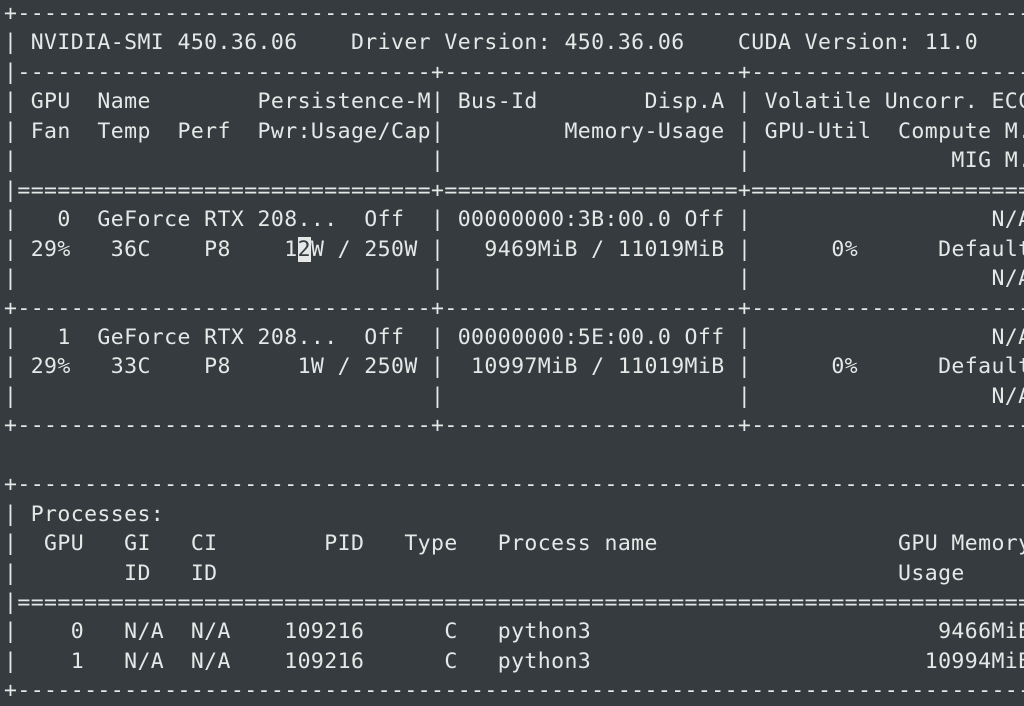 The height and width of the screenshot is (706, 1024). I want to click on line-text: | 1 N/A N/A 109216 C python3 10994MiB |, so click(514, 661).